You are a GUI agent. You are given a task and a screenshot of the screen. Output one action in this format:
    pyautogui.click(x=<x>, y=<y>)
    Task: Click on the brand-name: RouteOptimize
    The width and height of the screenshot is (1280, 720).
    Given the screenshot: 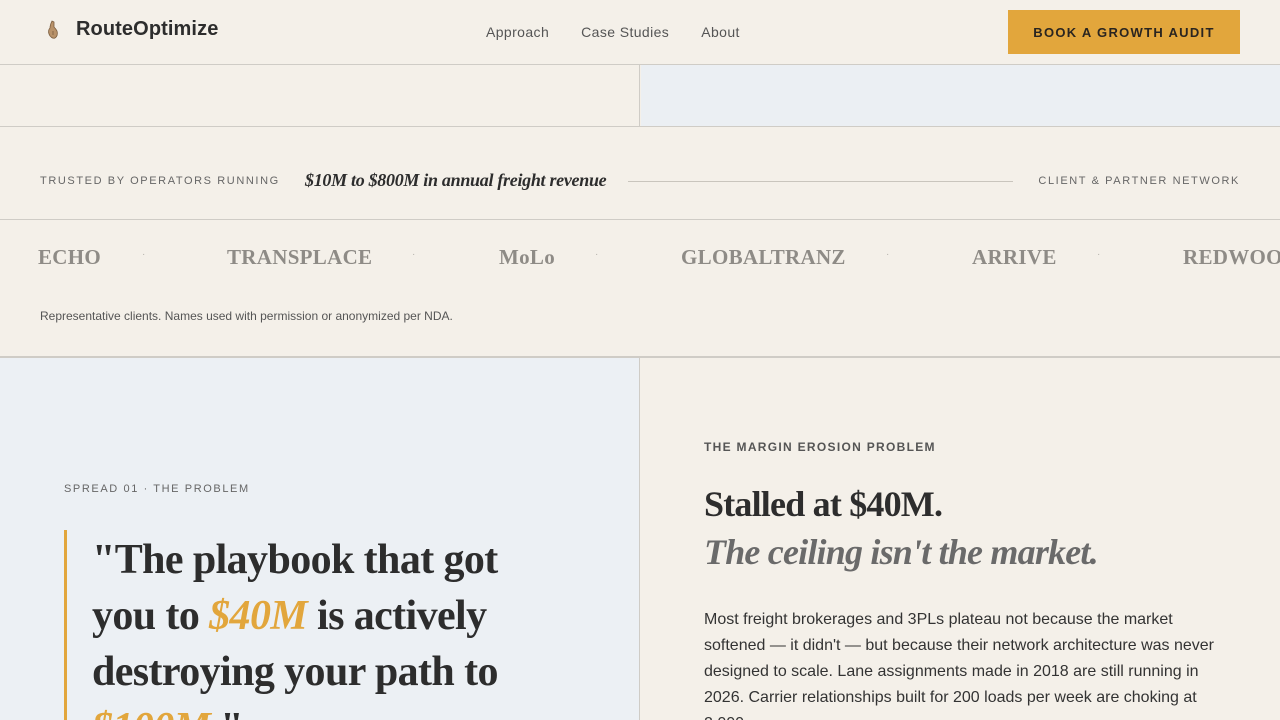 What is the action you would take?
    pyautogui.click(x=147, y=29)
    